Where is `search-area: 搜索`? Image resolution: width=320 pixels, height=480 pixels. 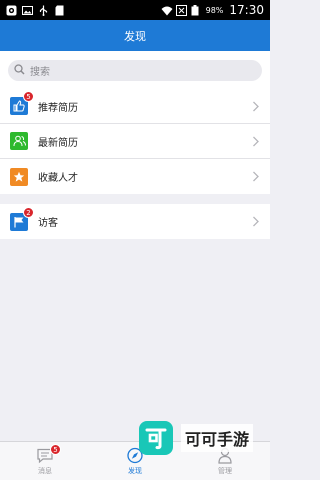
search-area: 搜索 is located at coordinates (135, 70).